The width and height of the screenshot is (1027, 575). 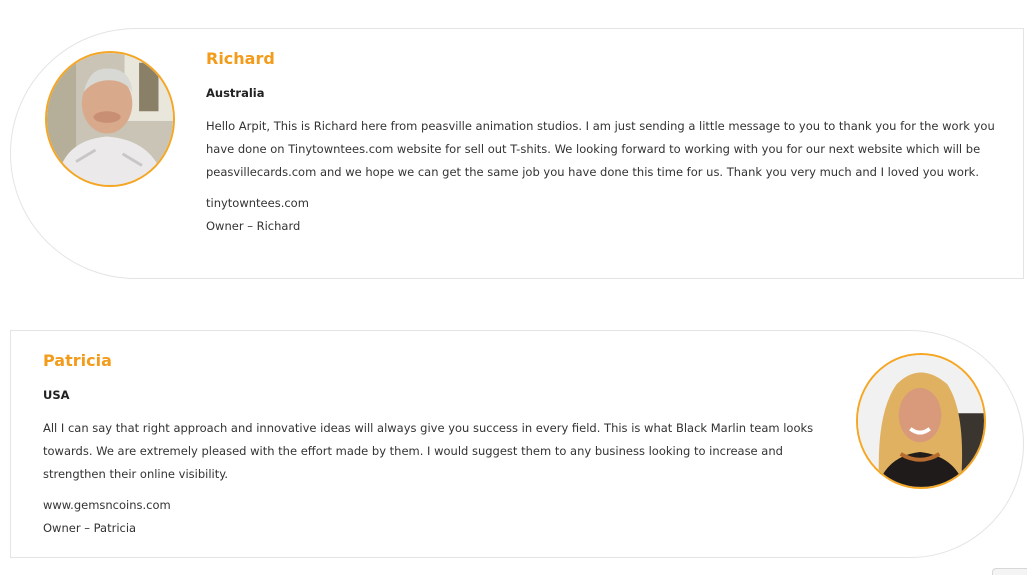 I want to click on avatar-patricia, so click(x=921, y=421).